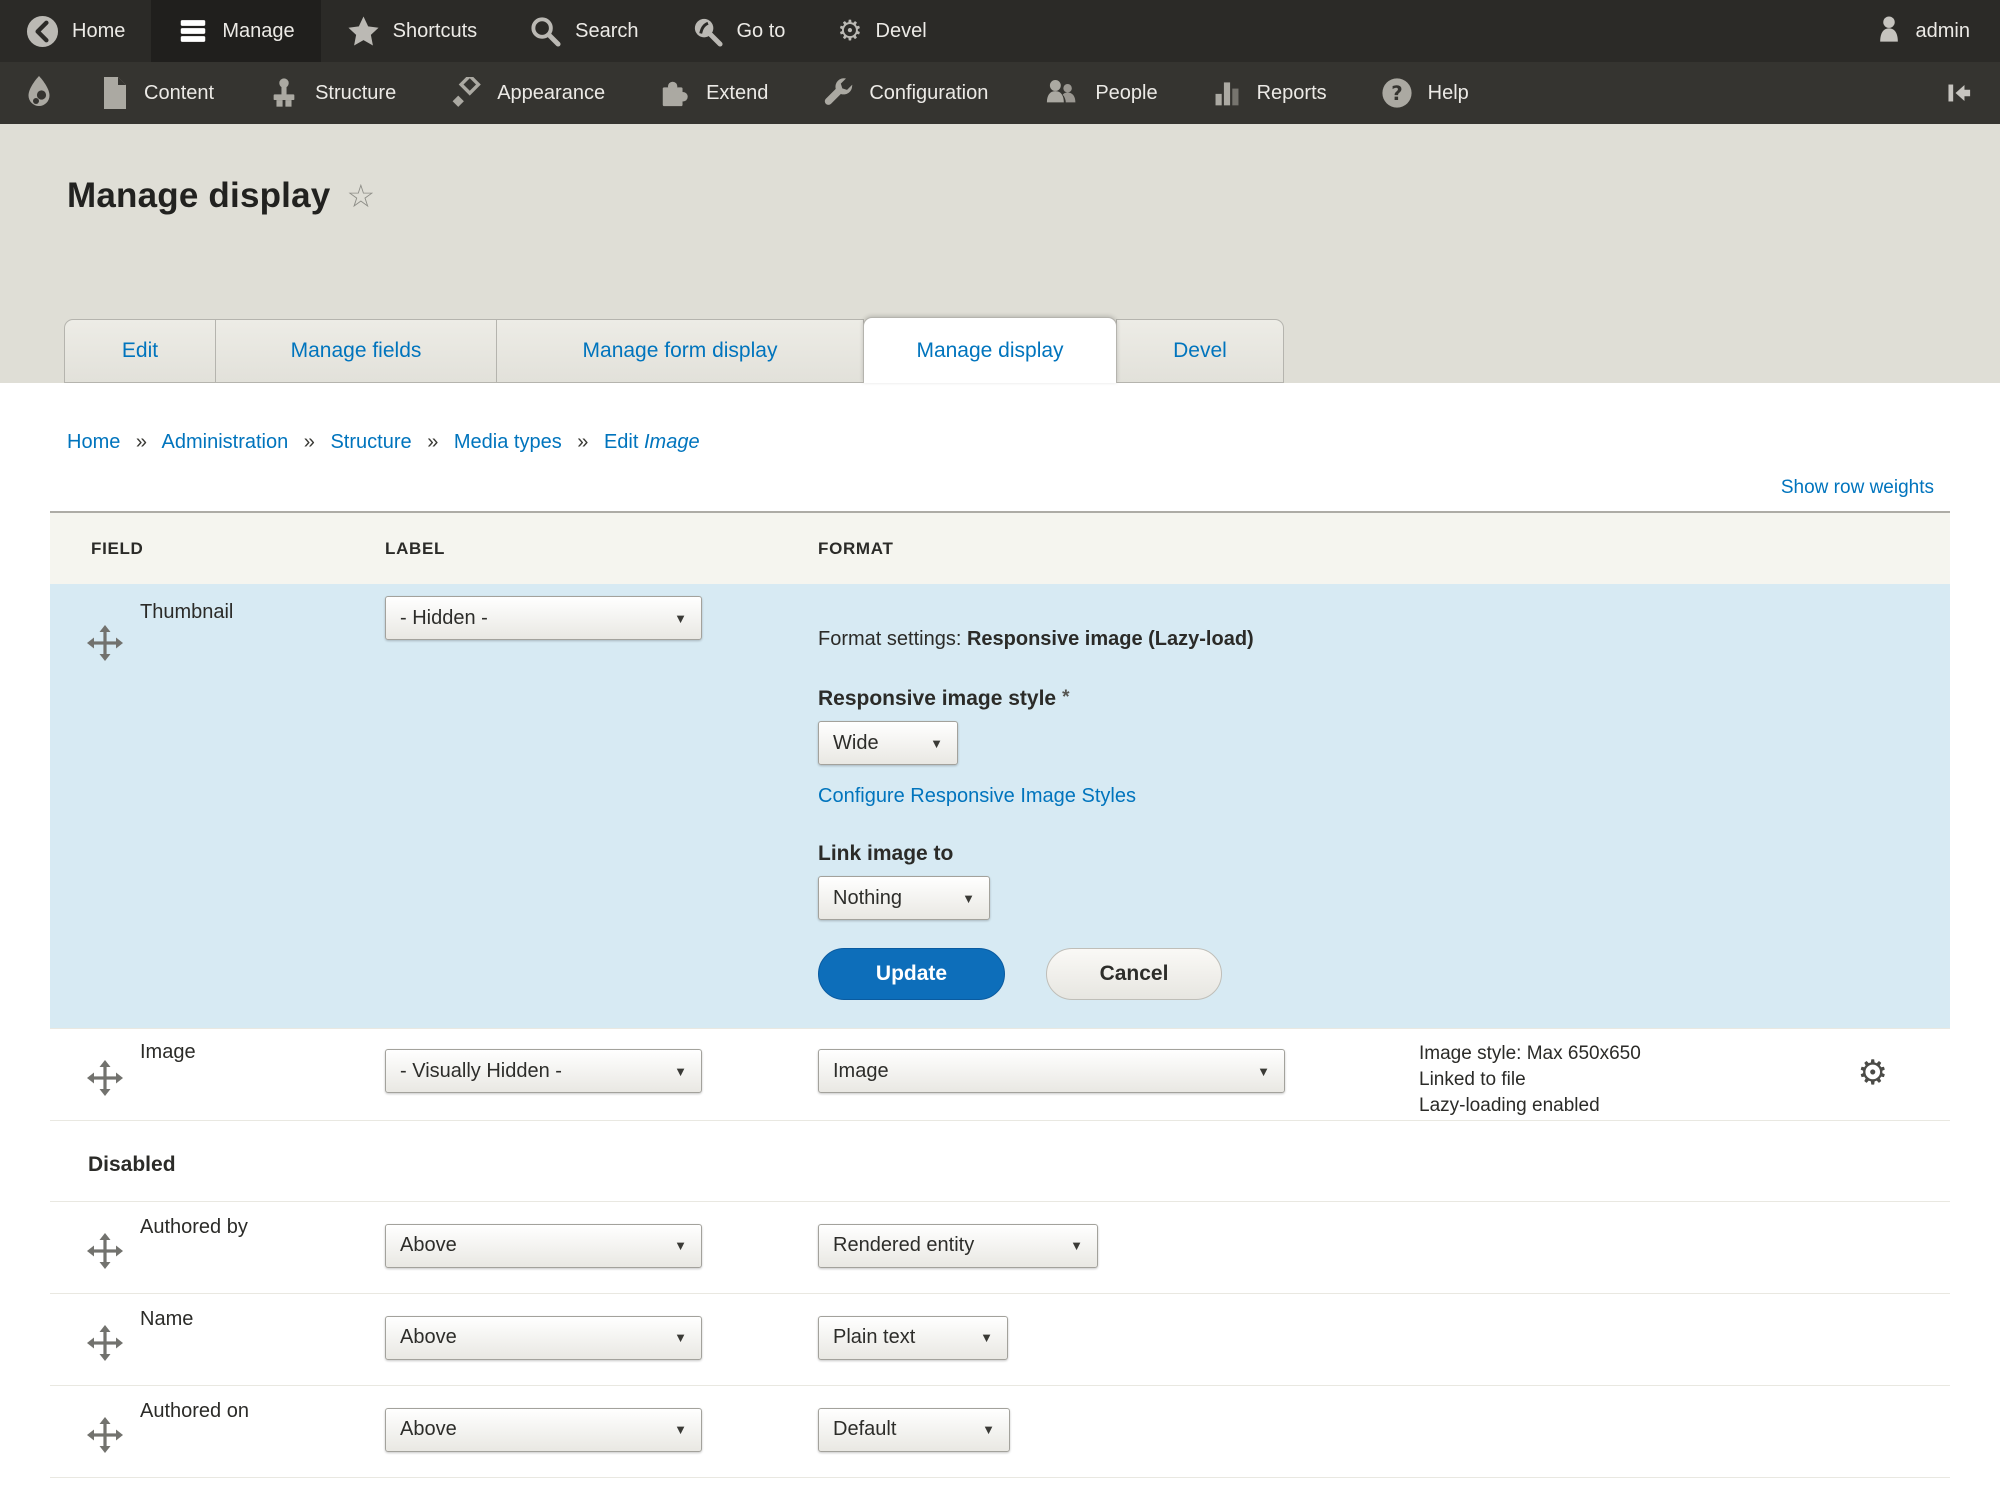  Describe the element at coordinates (545, 31) in the screenshot. I see `magnifier-icon` at that location.